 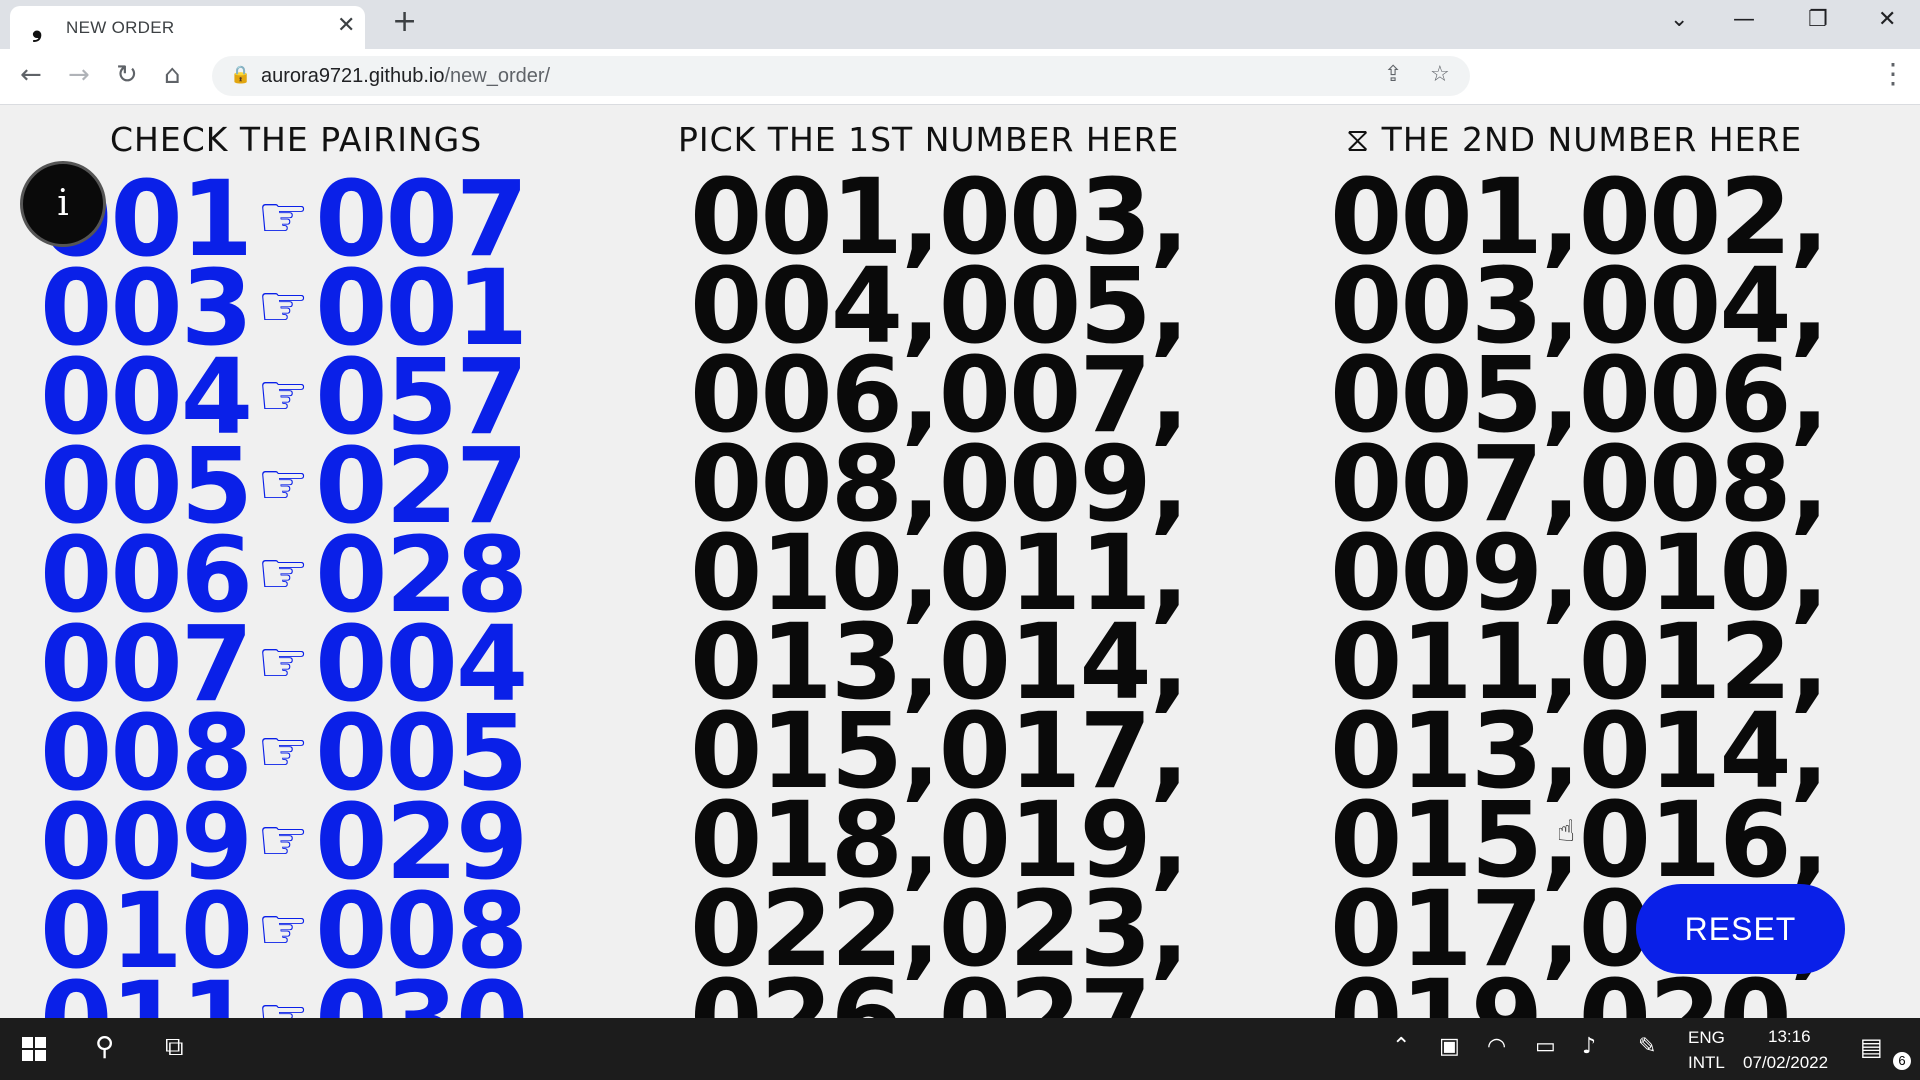 What do you see at coordinates (174, 1047) in the screenshot?
I see `task-view-icon: ⧉` at bounding box center [174, 1047].